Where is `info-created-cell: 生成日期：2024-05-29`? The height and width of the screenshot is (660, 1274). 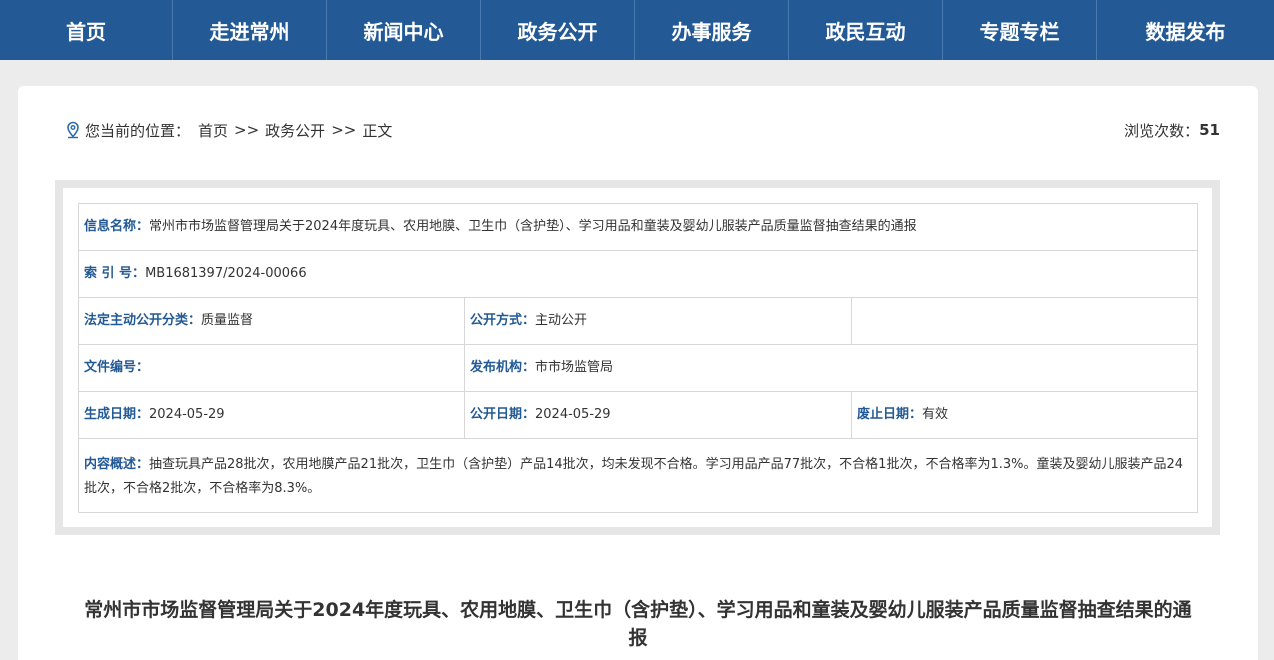 info-created-cell: 生成日期：2024-05-29 is located at coordinates (271, 415).